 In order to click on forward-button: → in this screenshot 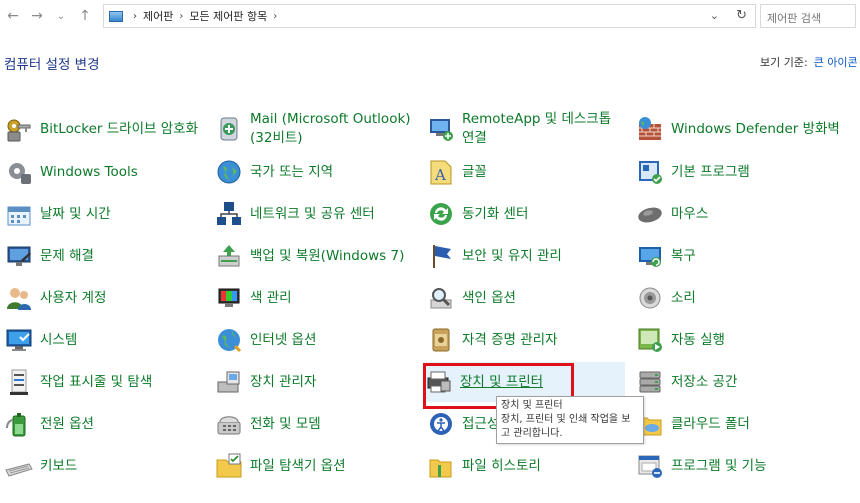, I will do `click(37, 16)`.